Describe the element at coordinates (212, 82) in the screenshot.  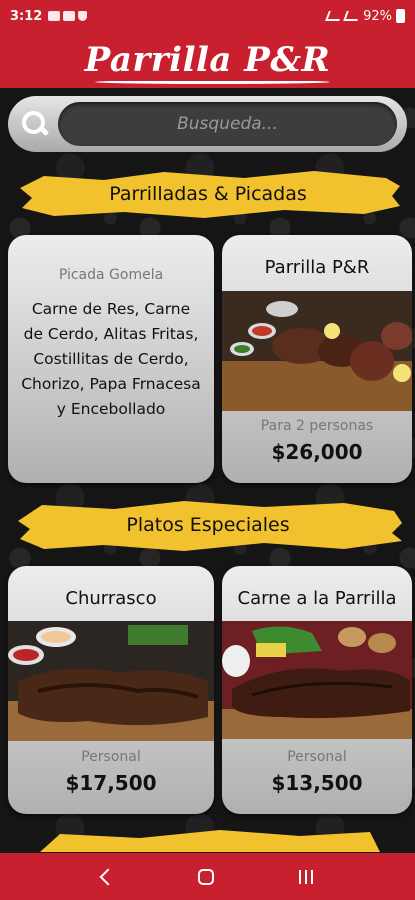
I see `logo-swoosh` at that location.